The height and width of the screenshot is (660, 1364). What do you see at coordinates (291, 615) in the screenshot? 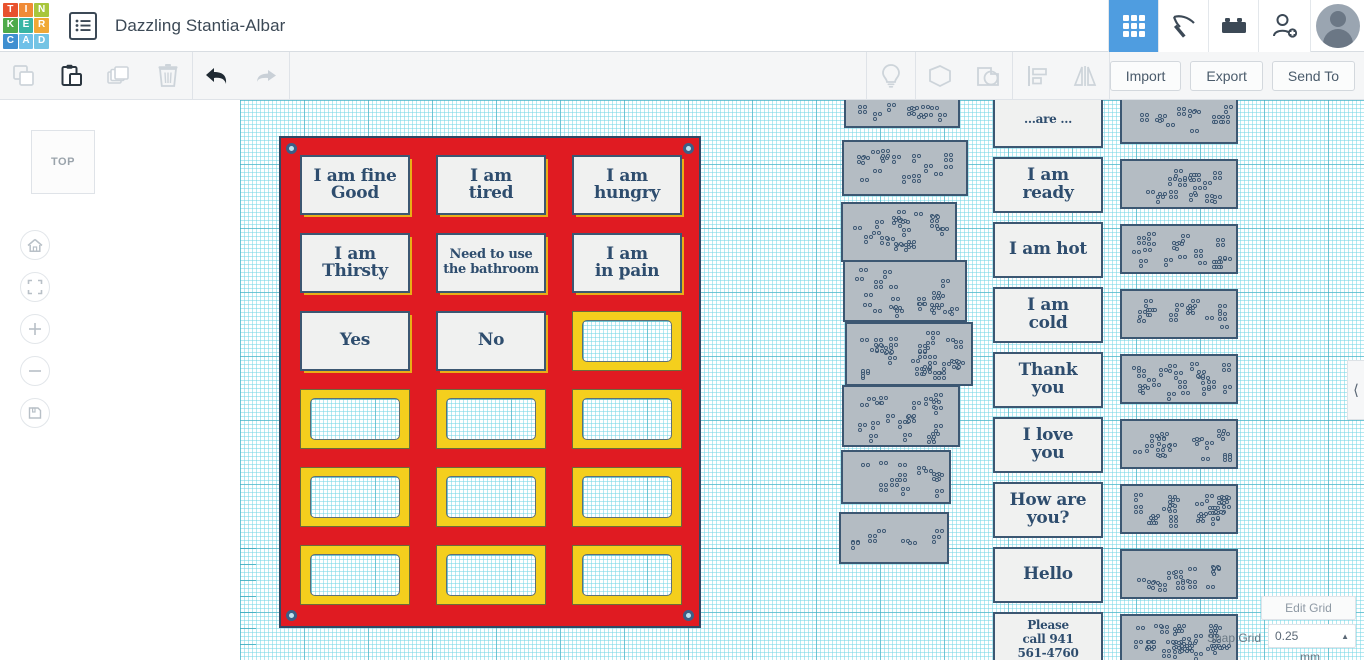
I see `selection-handle-bl` at bounding box center [291, 615].